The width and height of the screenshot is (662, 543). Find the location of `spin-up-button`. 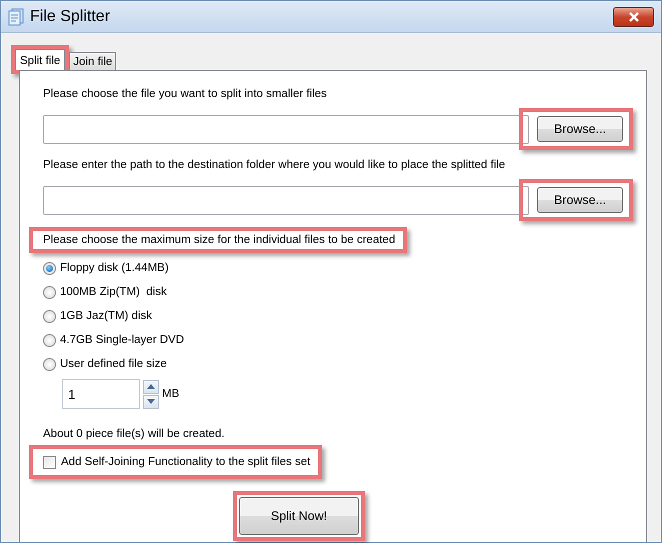

spin-up-button is located at coordinates (151, 387).